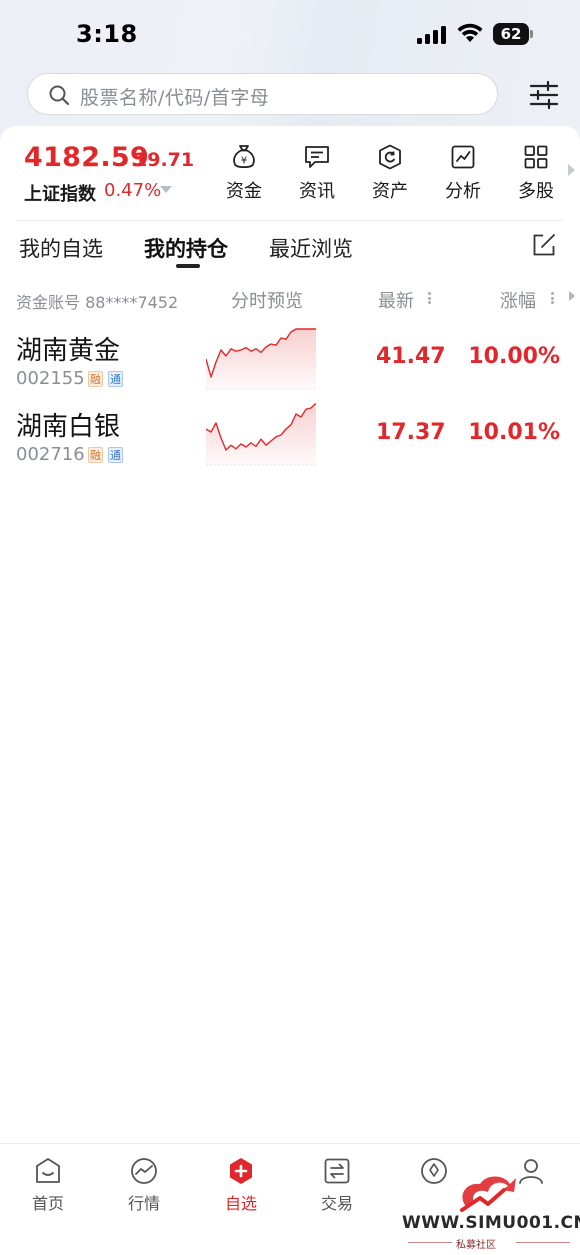 Image resolution: width=580 pixels, height=1255 pixels. What do you see at coordinates (86, 157) in the screenshot?
I see `index-value: 4182.59` at bounding box center [86, 157].